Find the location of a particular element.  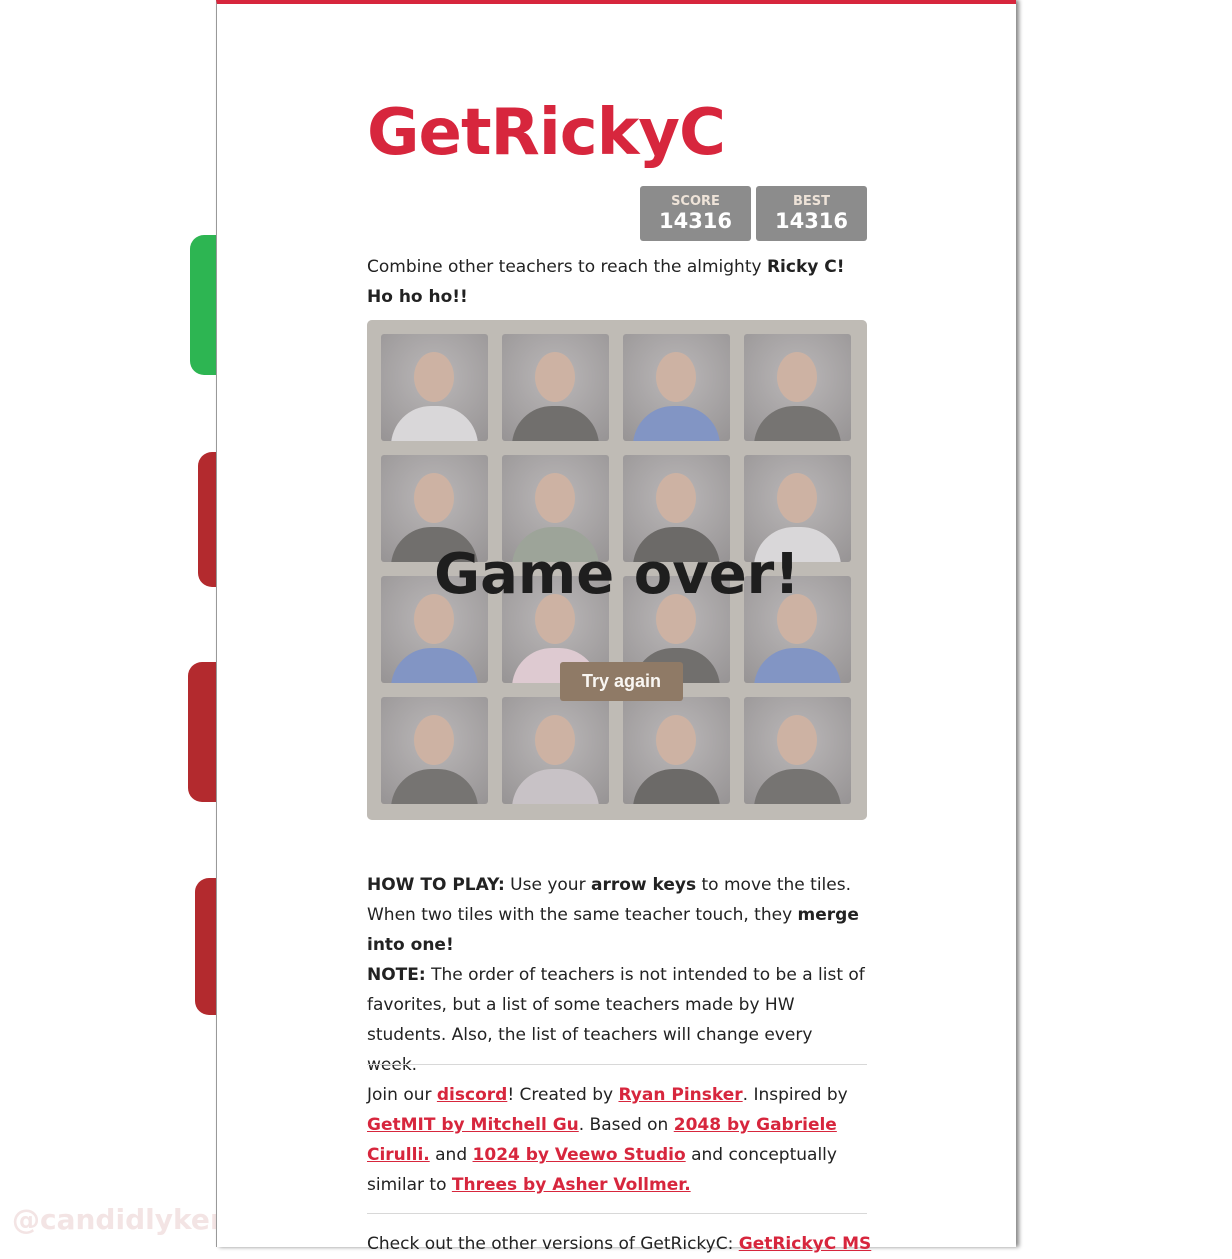

1024-link: 1024 by Veewo Studio is located at coordinates (579, 1155).